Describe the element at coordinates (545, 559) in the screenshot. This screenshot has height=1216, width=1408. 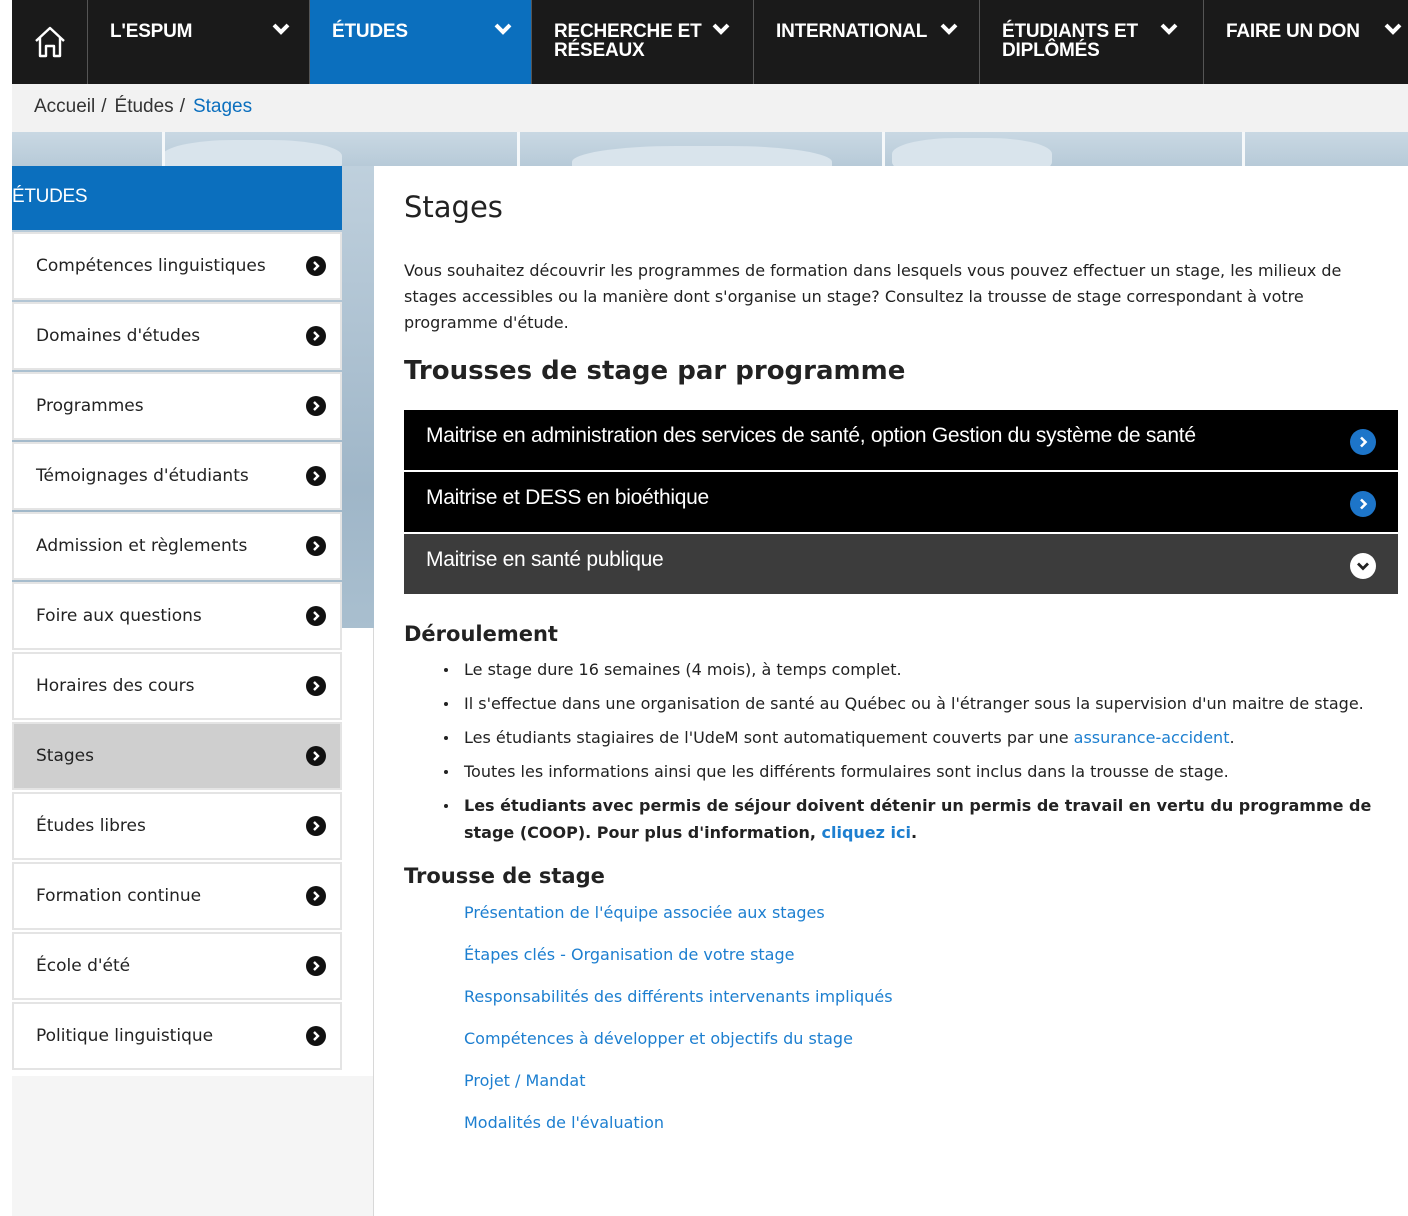
I see `accordion-item-label: Maitrise en santé publique` at that location.